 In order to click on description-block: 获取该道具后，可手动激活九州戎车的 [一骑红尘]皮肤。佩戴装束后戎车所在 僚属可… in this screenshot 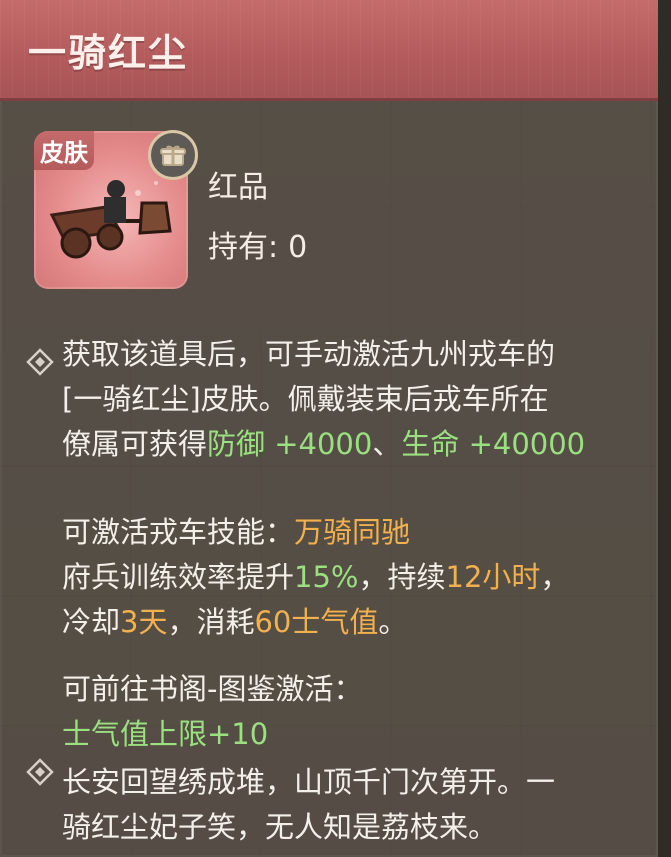, I will do `click(354, 399)`.